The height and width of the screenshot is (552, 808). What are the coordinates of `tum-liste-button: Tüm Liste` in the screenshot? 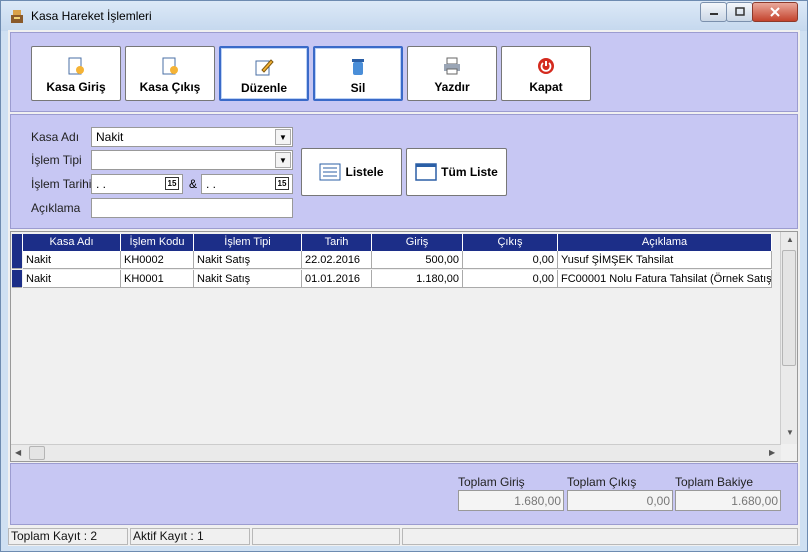 It's located at (456, 172).